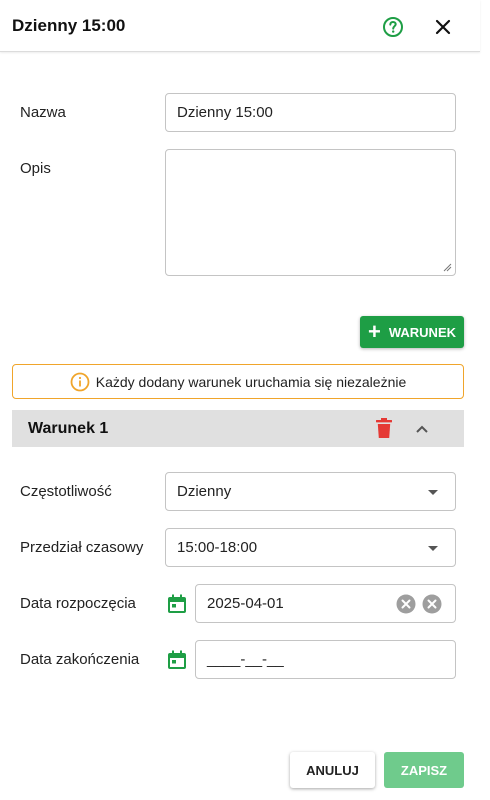 The height and width of the screenshot is (800, 490). Describe the element at coordinates (447, 267) in the screenshot. I see `resize-grip-icon` at that location.